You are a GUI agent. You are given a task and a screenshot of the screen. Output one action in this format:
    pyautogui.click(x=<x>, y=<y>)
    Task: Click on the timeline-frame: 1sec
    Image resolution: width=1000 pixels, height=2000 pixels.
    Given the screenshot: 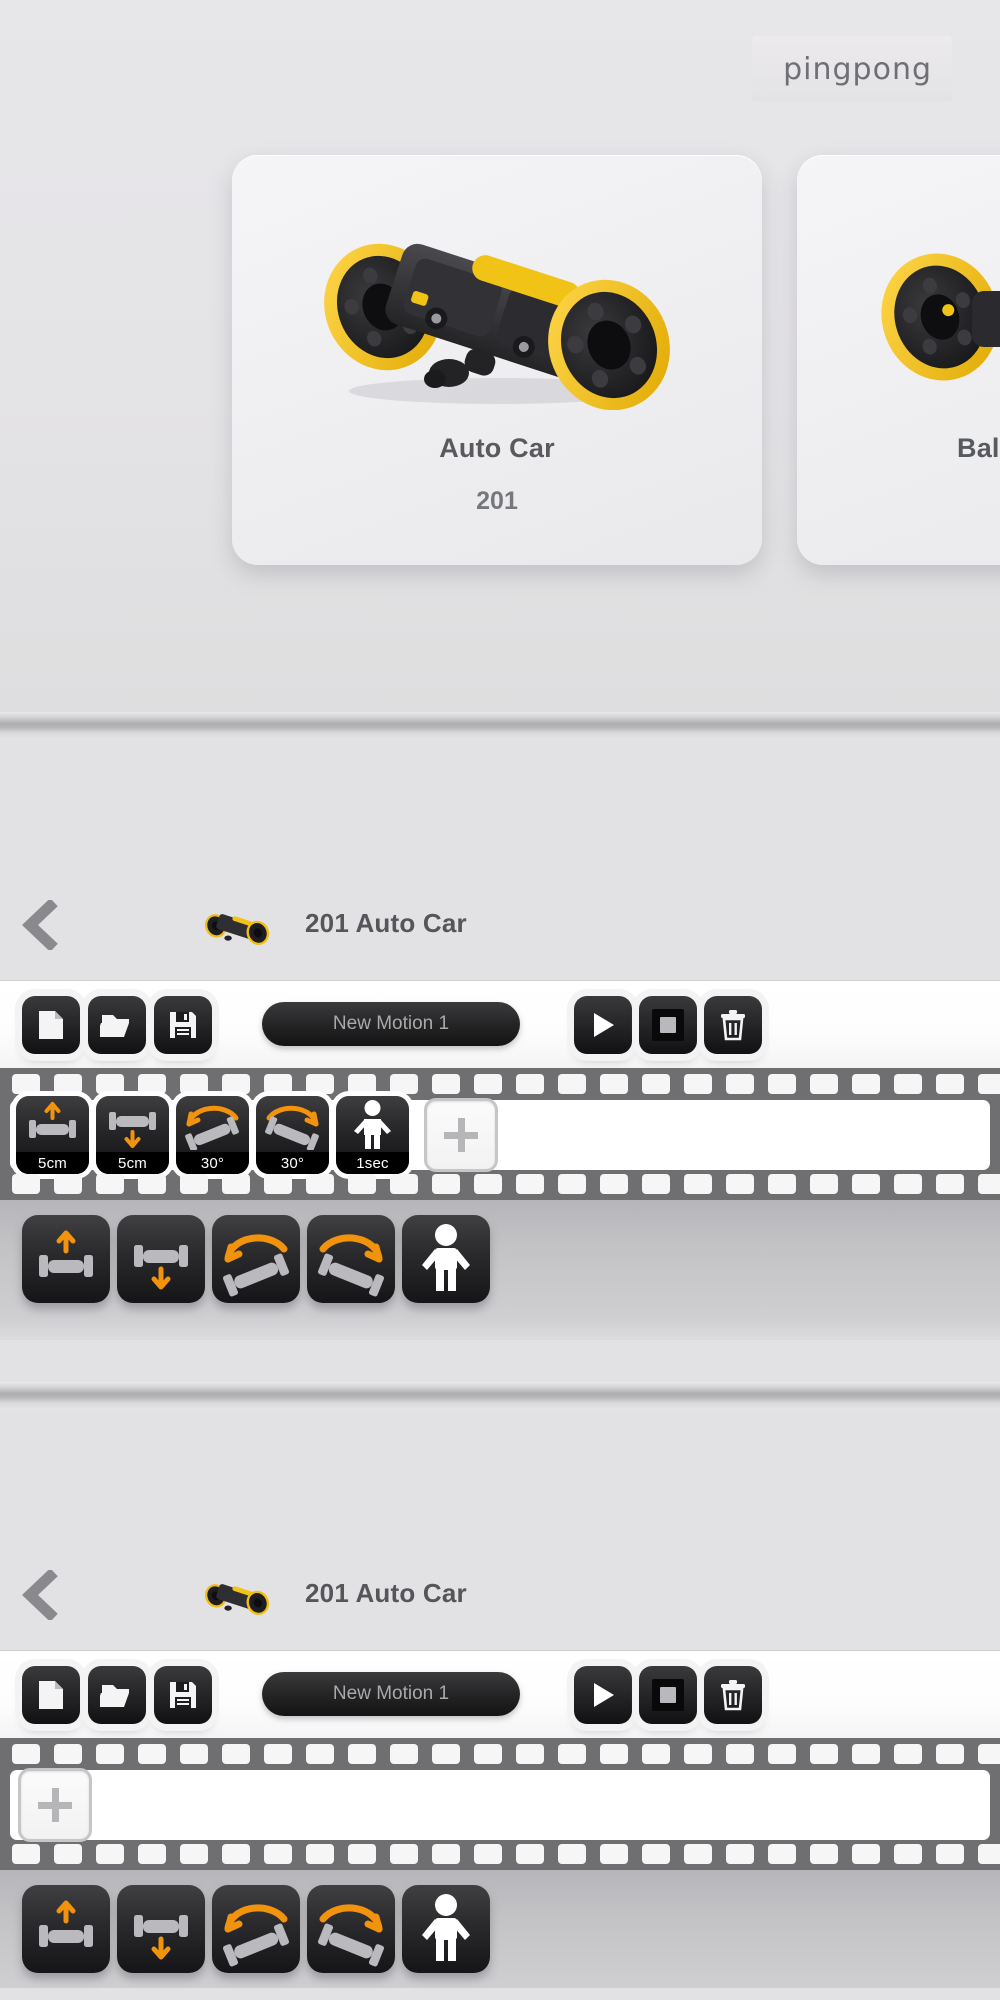 What is the action you would take?
    pyautogui.click(x=372, y=1135)
    